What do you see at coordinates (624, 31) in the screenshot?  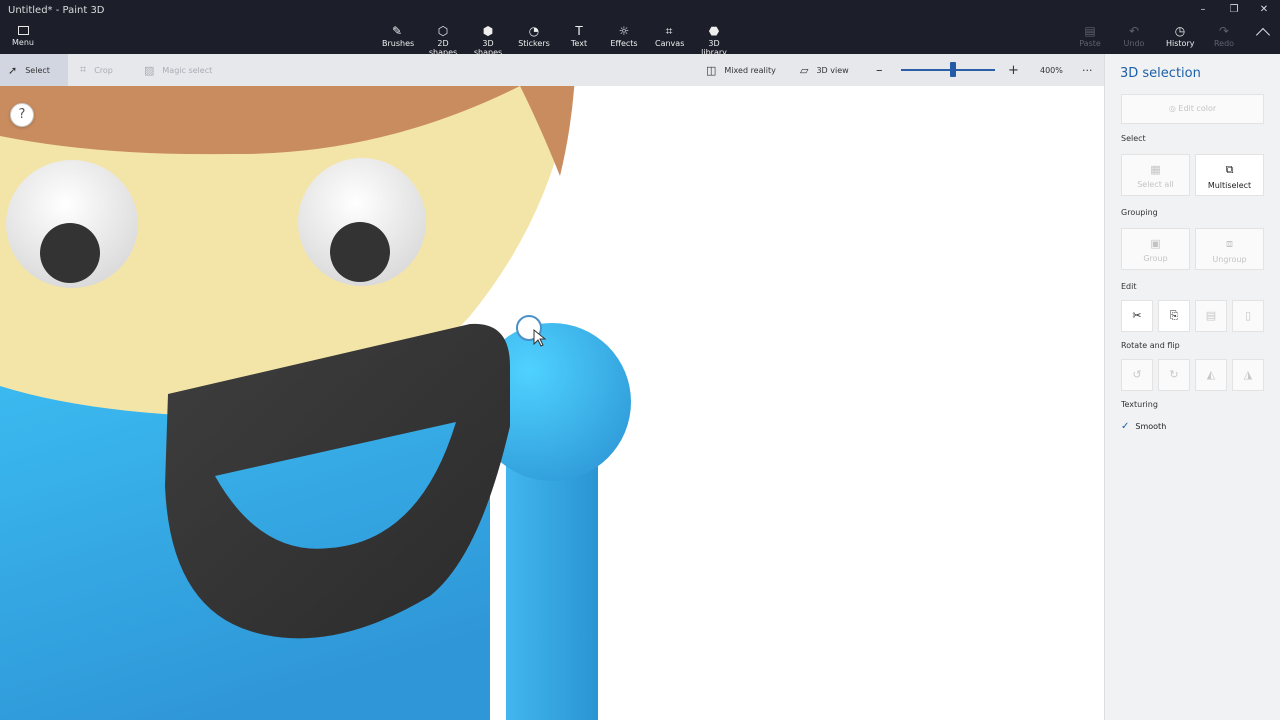 I see `effects-icon: ☼` at bounding box center [624, 31].